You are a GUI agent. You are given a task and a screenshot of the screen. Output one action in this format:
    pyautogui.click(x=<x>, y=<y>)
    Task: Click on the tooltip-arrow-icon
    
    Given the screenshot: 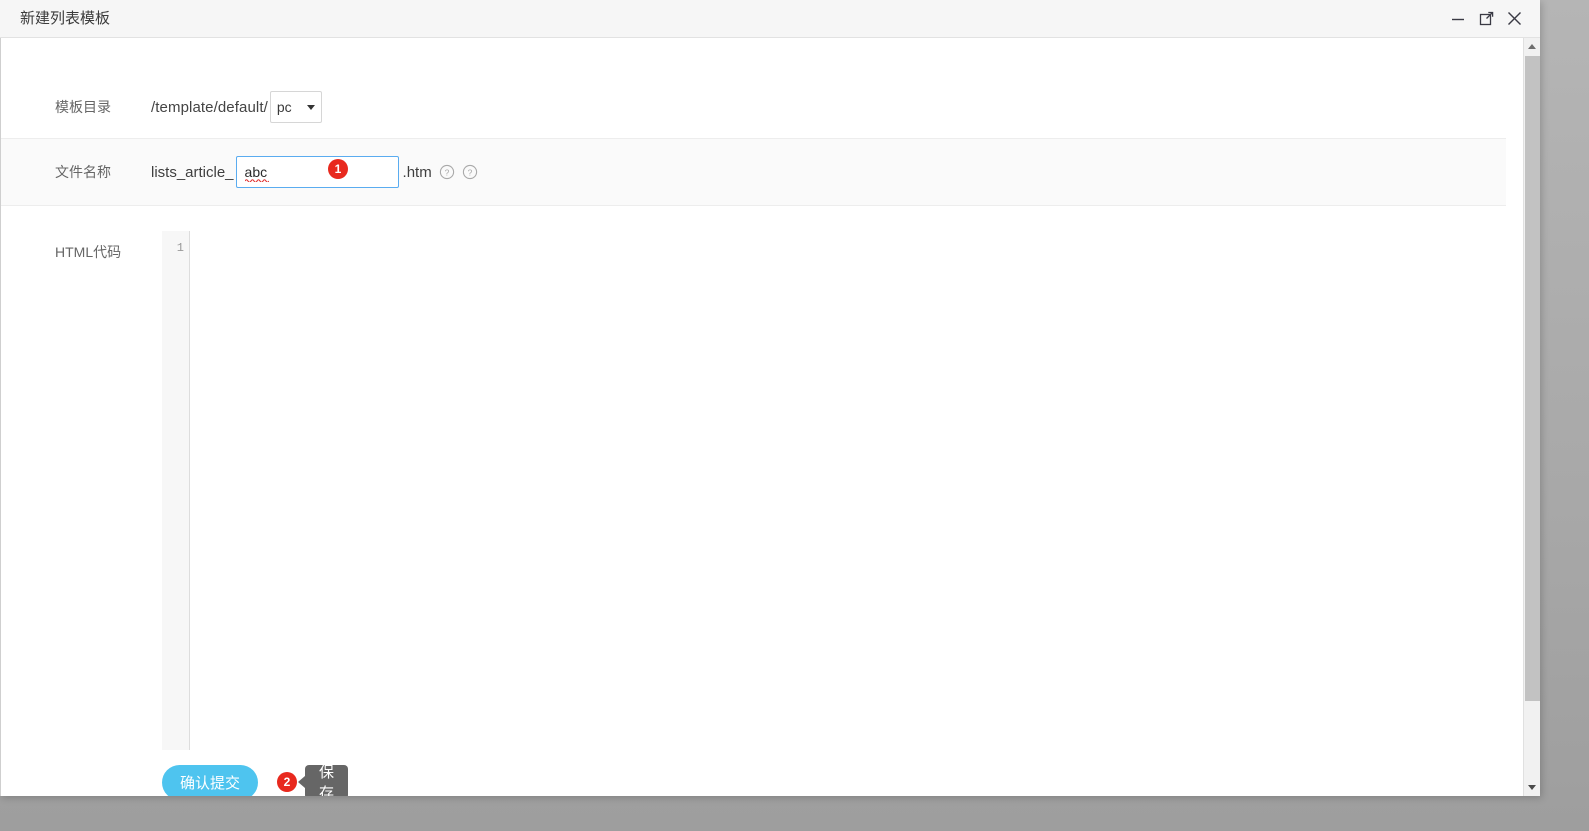 What is the action you would take?
    pyautogui.click(x=301, y=782)
    